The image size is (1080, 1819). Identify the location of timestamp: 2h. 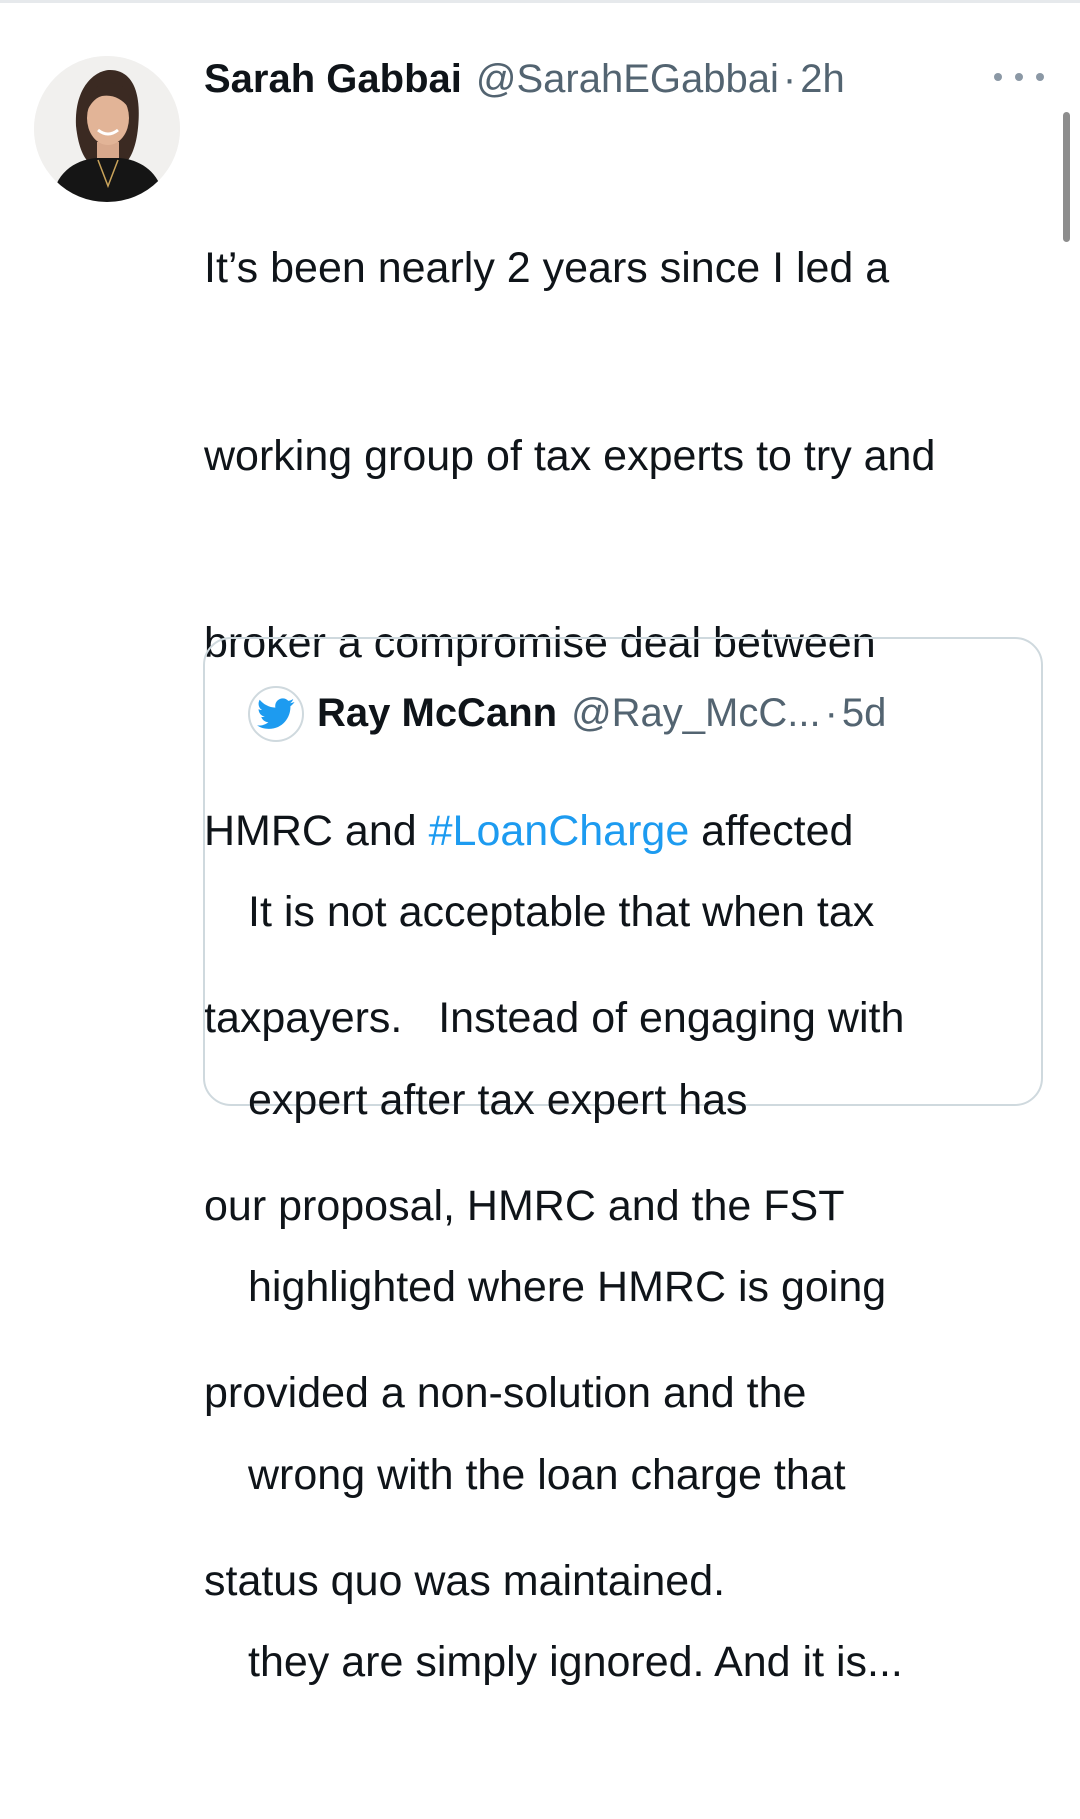
(822, 79).